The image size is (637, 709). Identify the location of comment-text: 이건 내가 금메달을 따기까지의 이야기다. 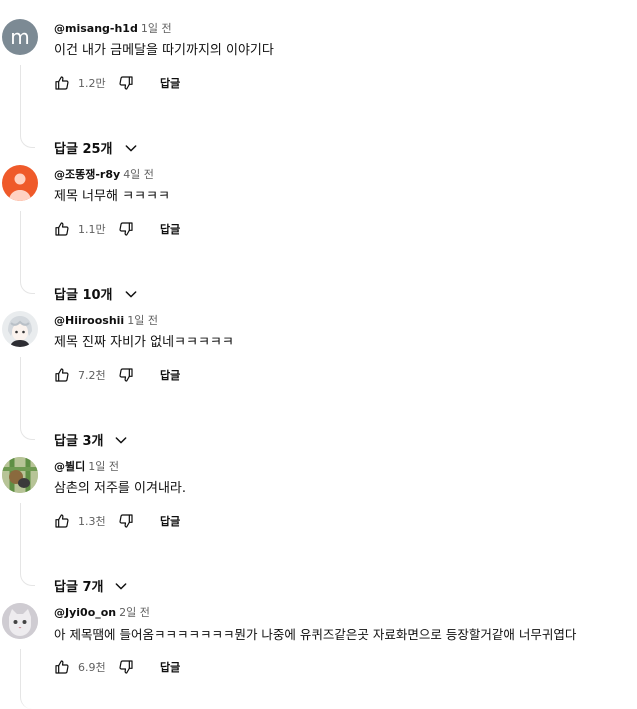
(164, 50).